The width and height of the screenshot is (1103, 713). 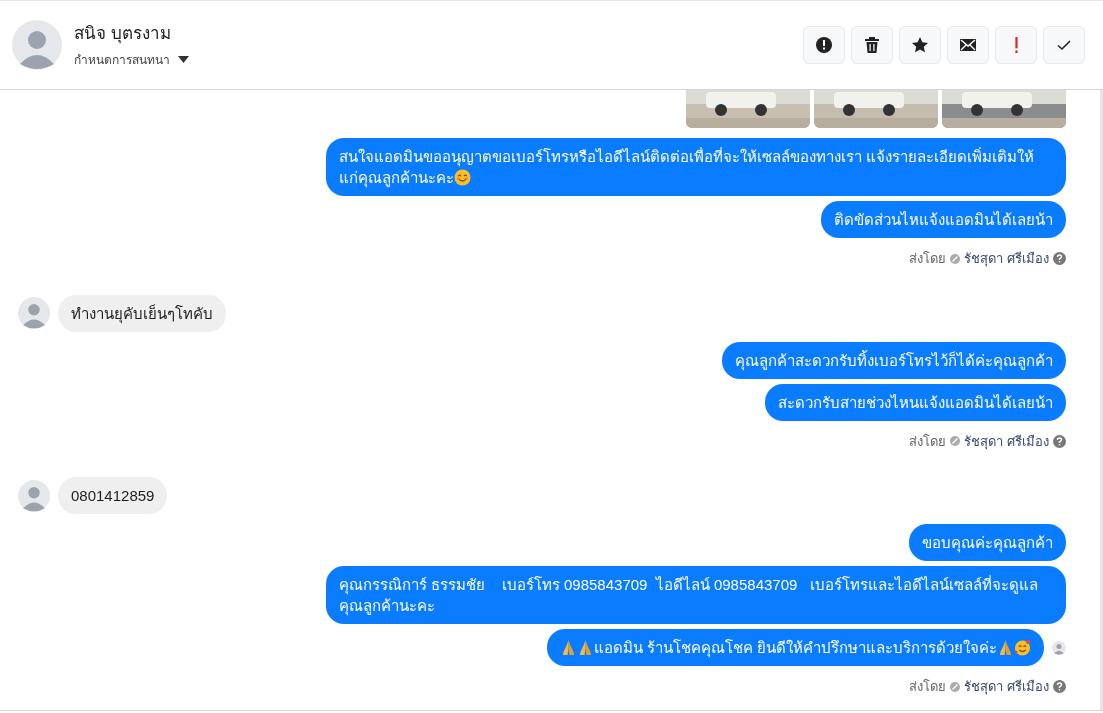 What do you see at coordinates (795, 647) in the screenshot?
I see `message-bubble: แอดมิน ร้านโชคคุณโชค ยินดีให้คำปรึกษาและบริการด้วยใจค่ะ` at bounding box center [795, 647].